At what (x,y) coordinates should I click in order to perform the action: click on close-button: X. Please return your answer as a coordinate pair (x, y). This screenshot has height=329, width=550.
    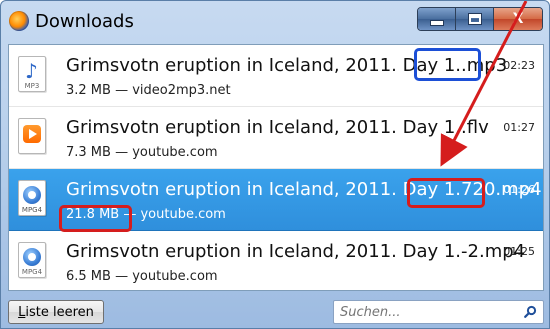
    Looking at the image, I should click on (518, 19).